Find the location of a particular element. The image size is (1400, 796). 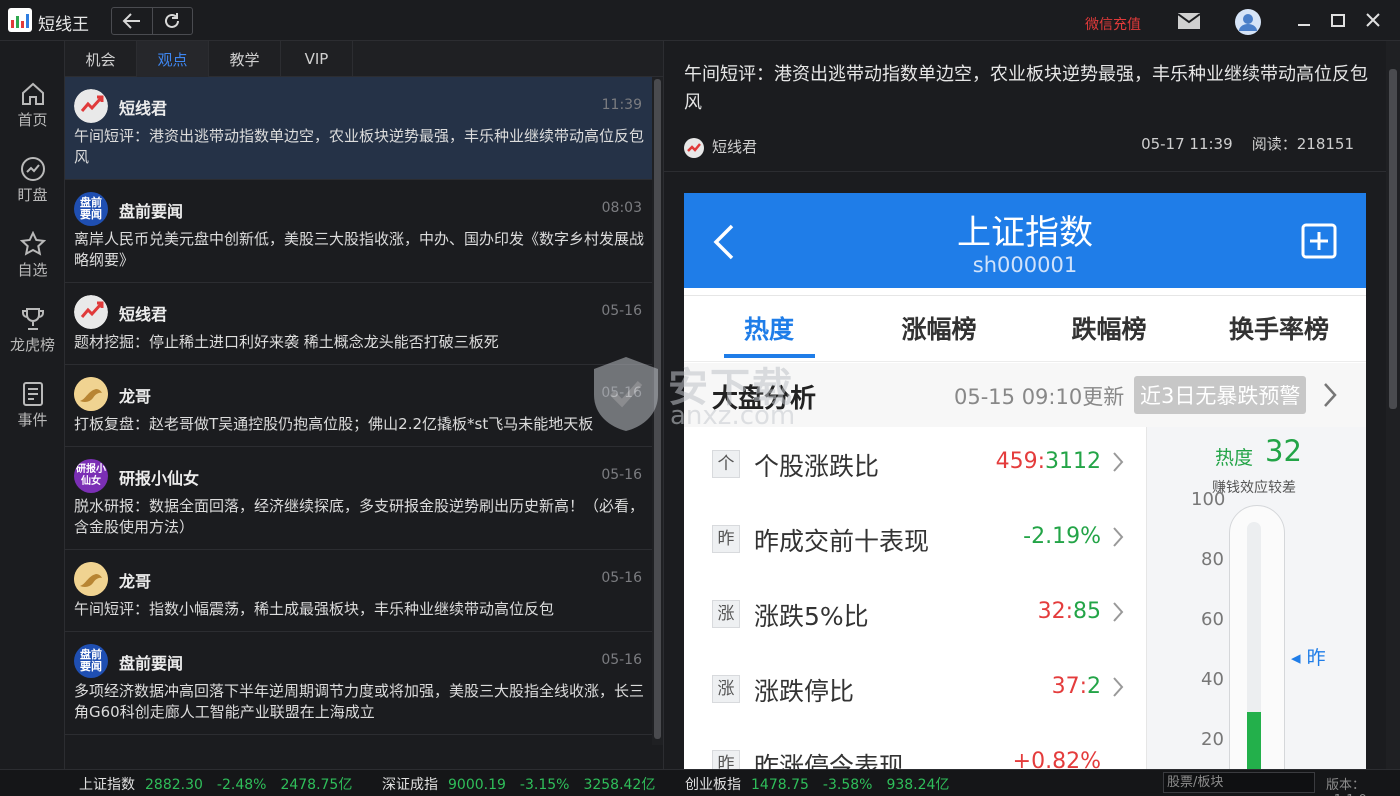

row-name: 个股涨跌比 is located at coordinates (817, 466).